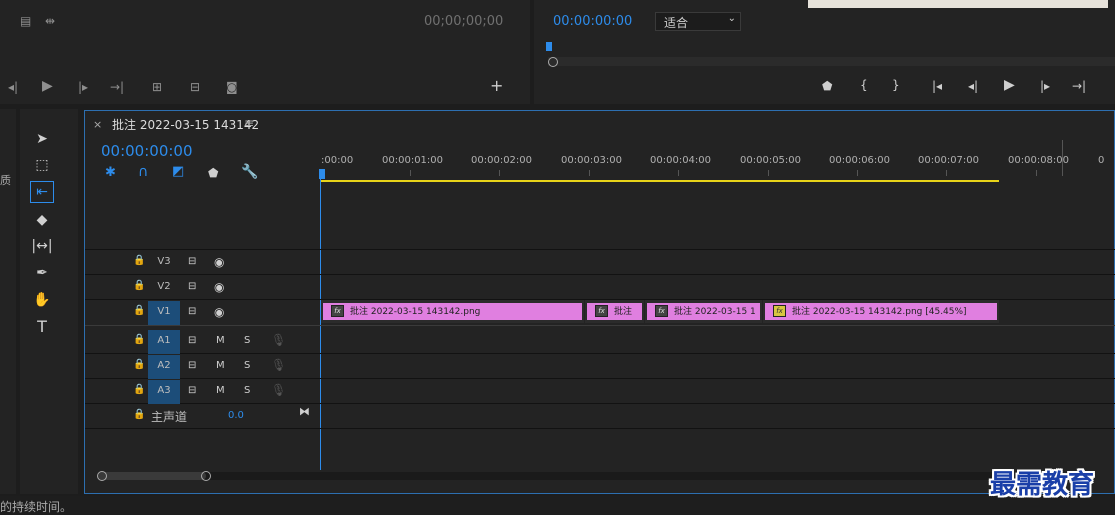  I want to click on ruler-label: 00:00:02:00, so click(502, 160).